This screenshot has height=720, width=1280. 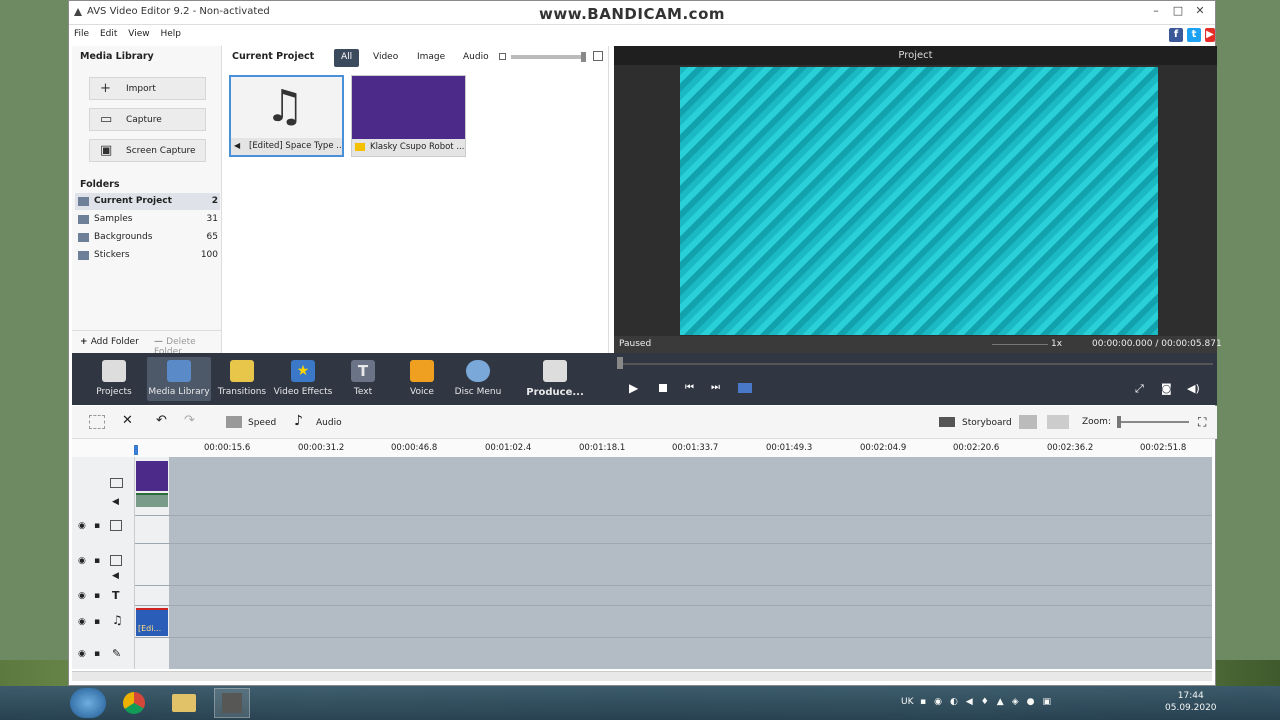 I want to click on twitter-icon: t, so click(x=1194, y=35).